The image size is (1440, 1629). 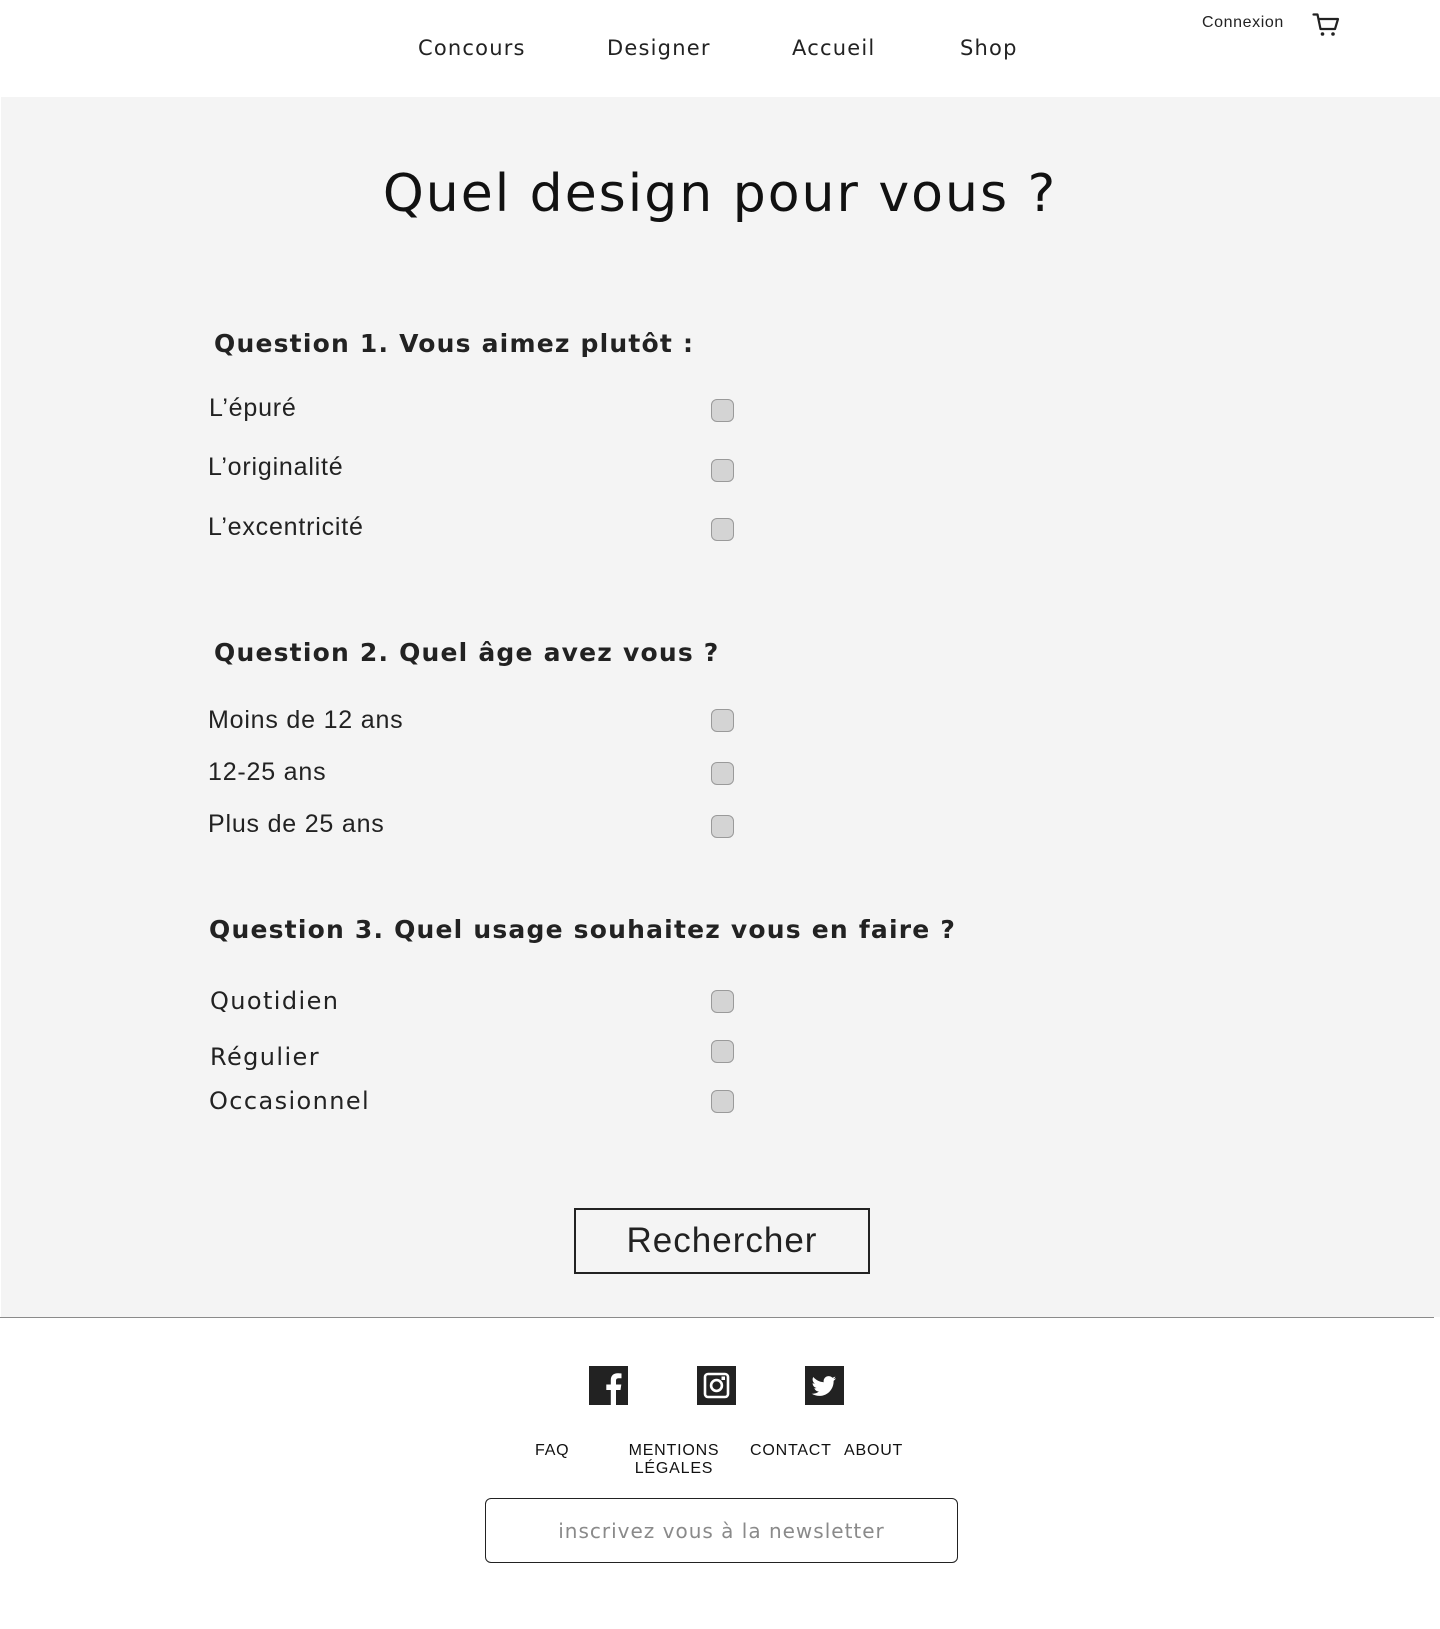 What do you see at coordinates (722, 773) in the screenshot?
I see `option-12-25-checkbox` at bounding box center [722, 773].